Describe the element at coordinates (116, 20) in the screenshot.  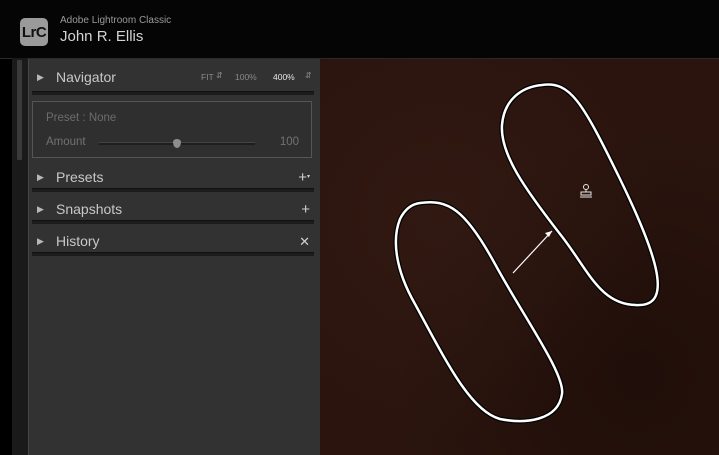
I see `app-name: Adobe Lightroom Classic` at that location.